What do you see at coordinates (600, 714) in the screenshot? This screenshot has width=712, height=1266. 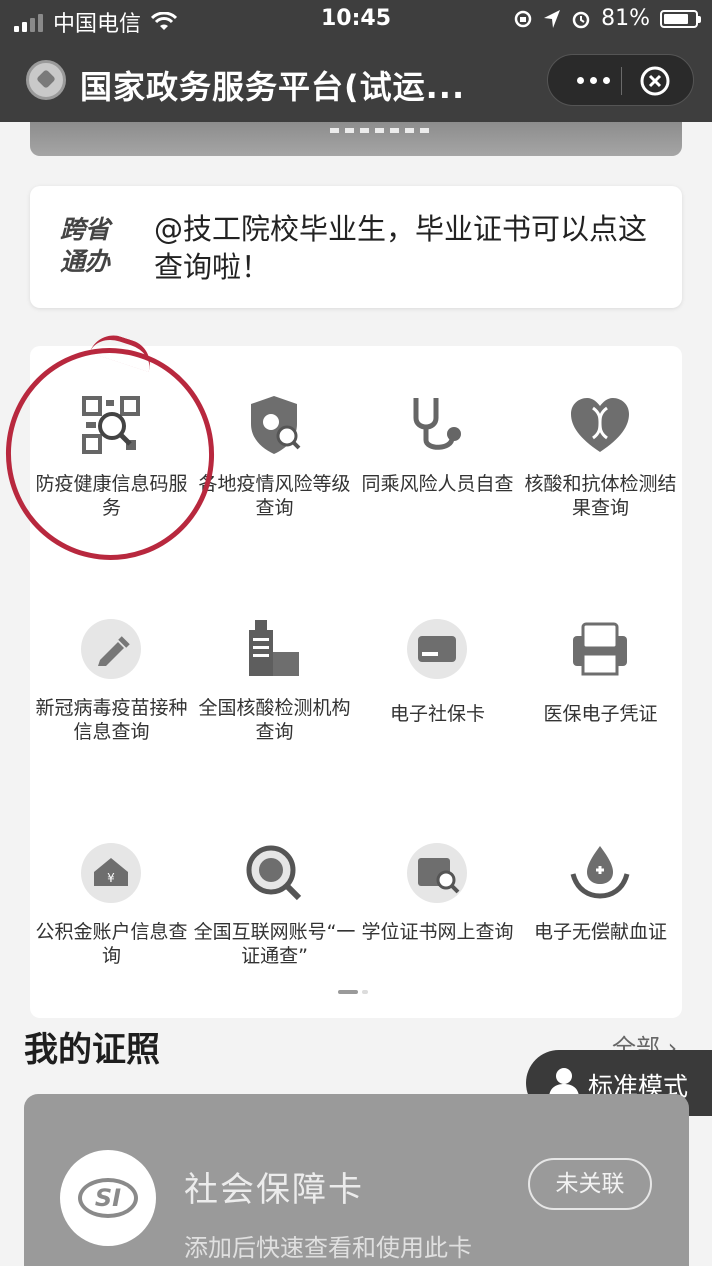 I see `service-label: 医保电子凭证` at bounding box center [600, 714].